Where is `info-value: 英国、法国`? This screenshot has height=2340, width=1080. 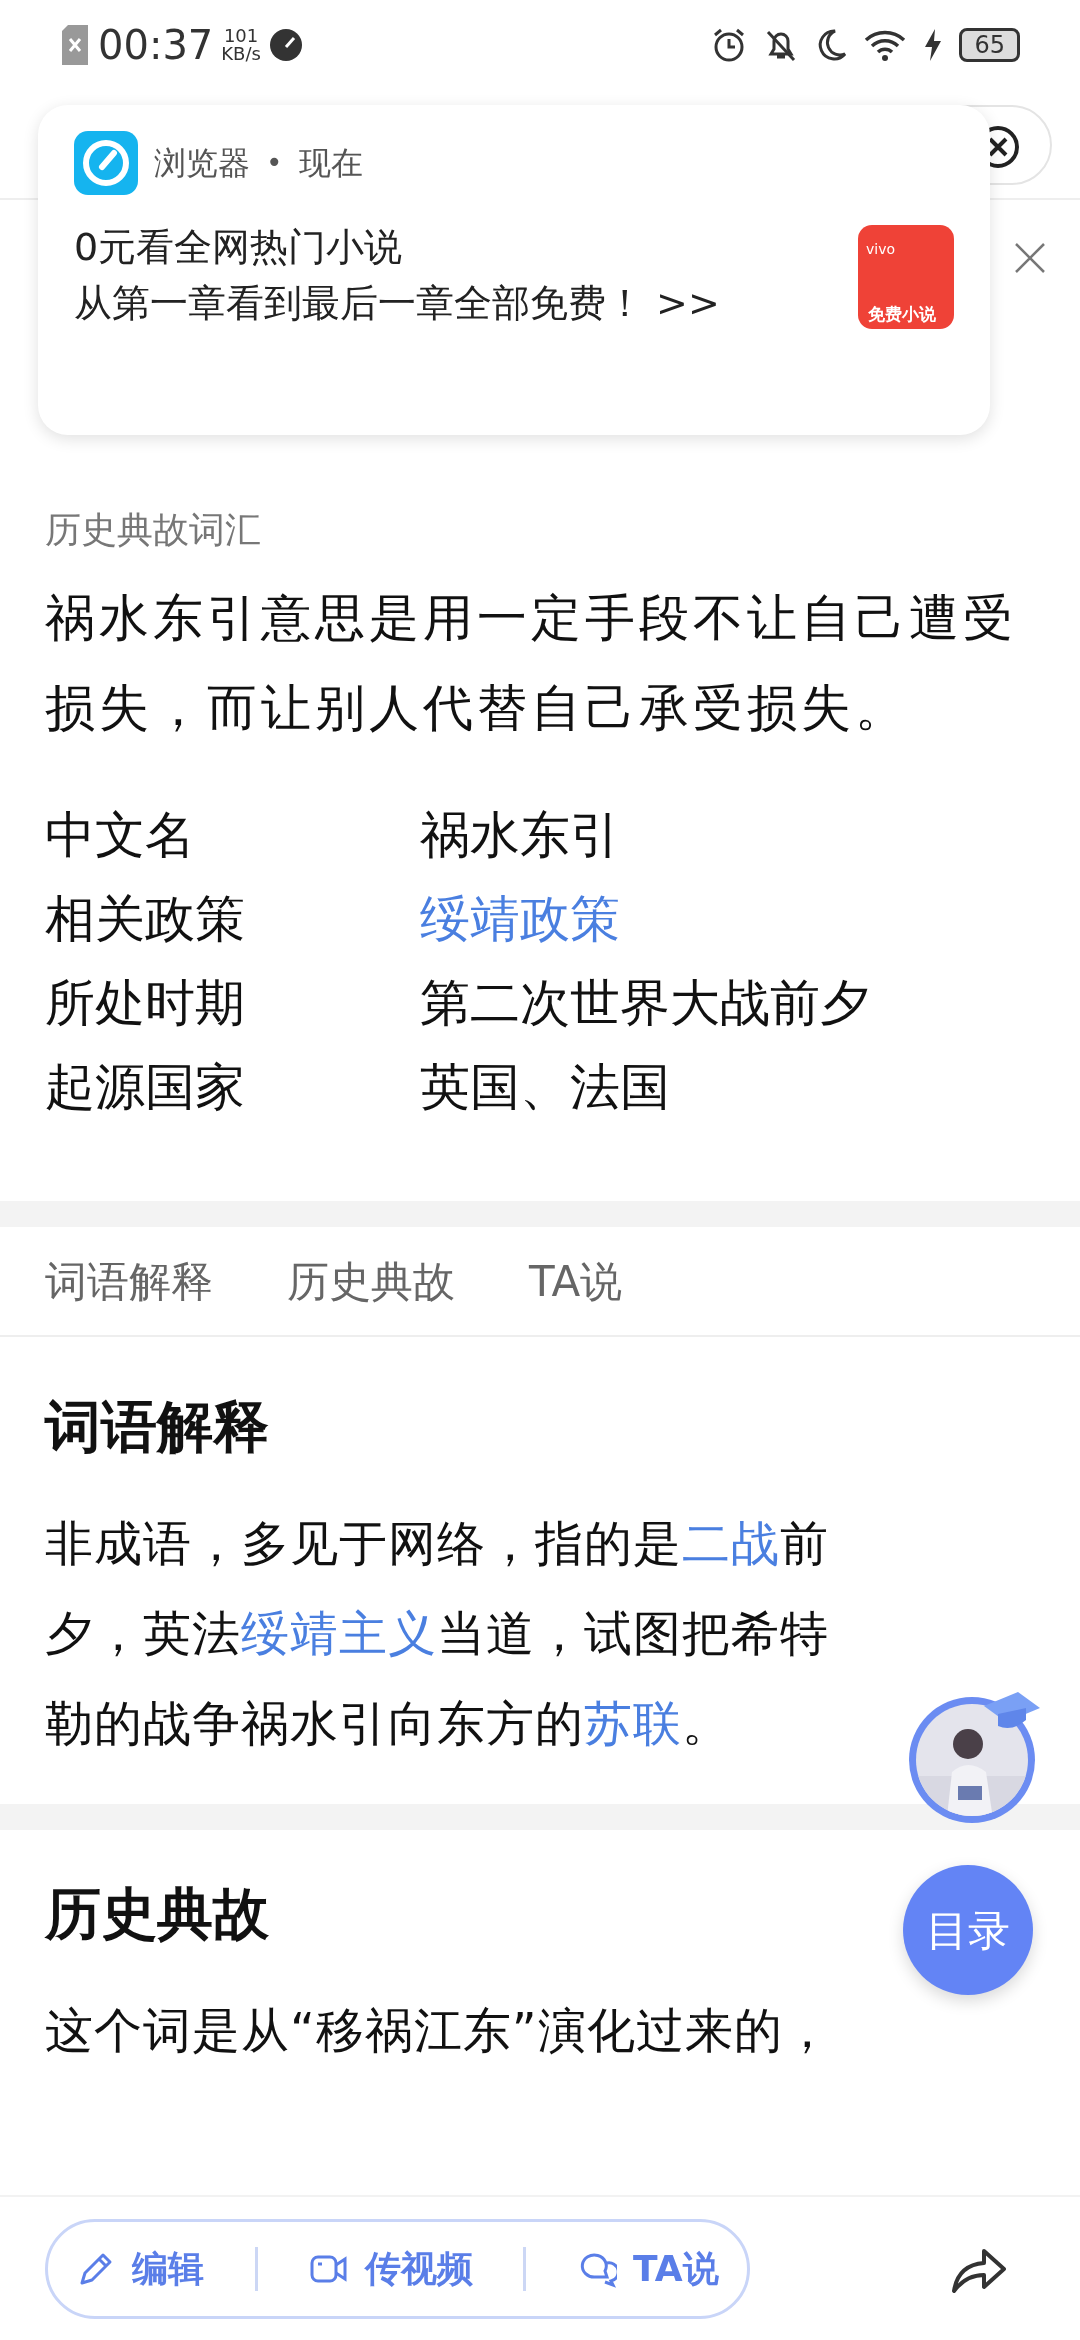
info-value: 英国、法国 is located at coordinates (545, 1087).